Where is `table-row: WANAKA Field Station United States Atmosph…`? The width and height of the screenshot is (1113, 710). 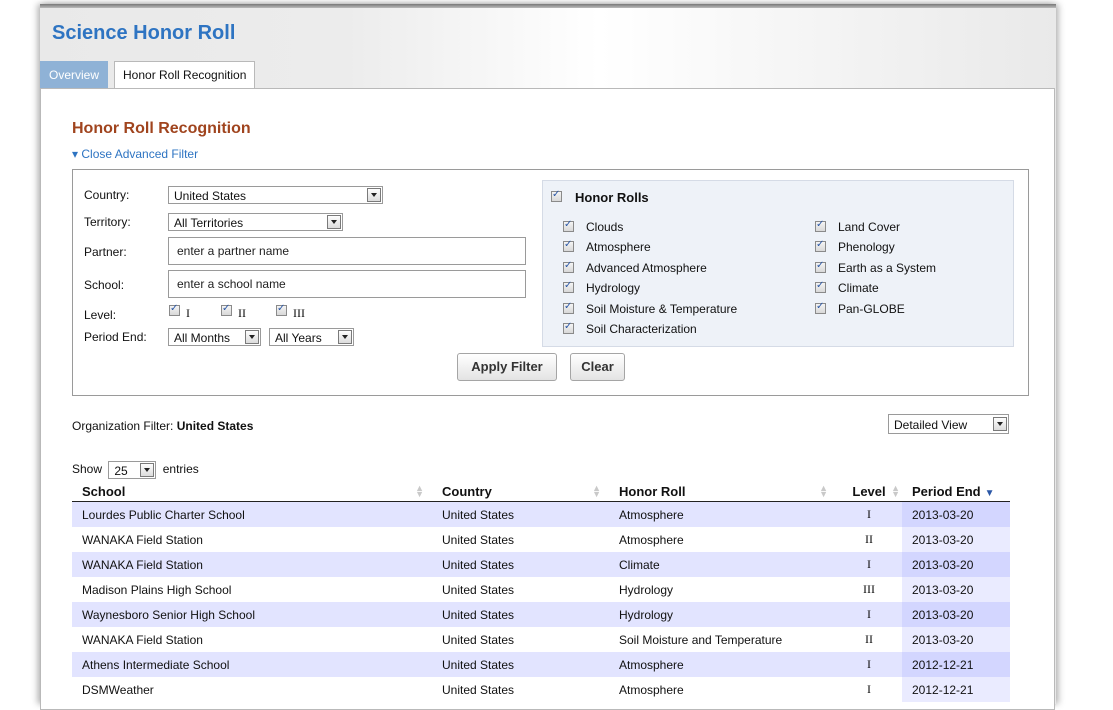
table-row: WANAKA Field Station United States Atmosph… is located at coordinates (541, 539).